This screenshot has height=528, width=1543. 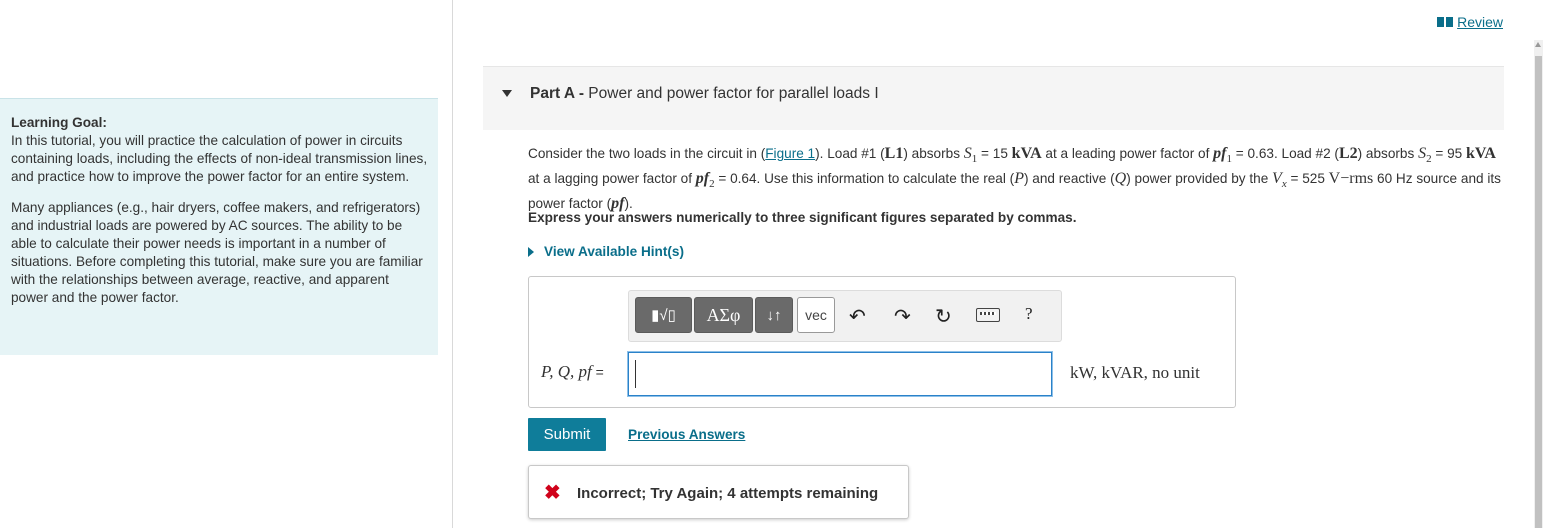 What do you see at coordinates (567, 434) in the screenshot?
I see `submit-button: Submit` at bounding box center [567, 434].